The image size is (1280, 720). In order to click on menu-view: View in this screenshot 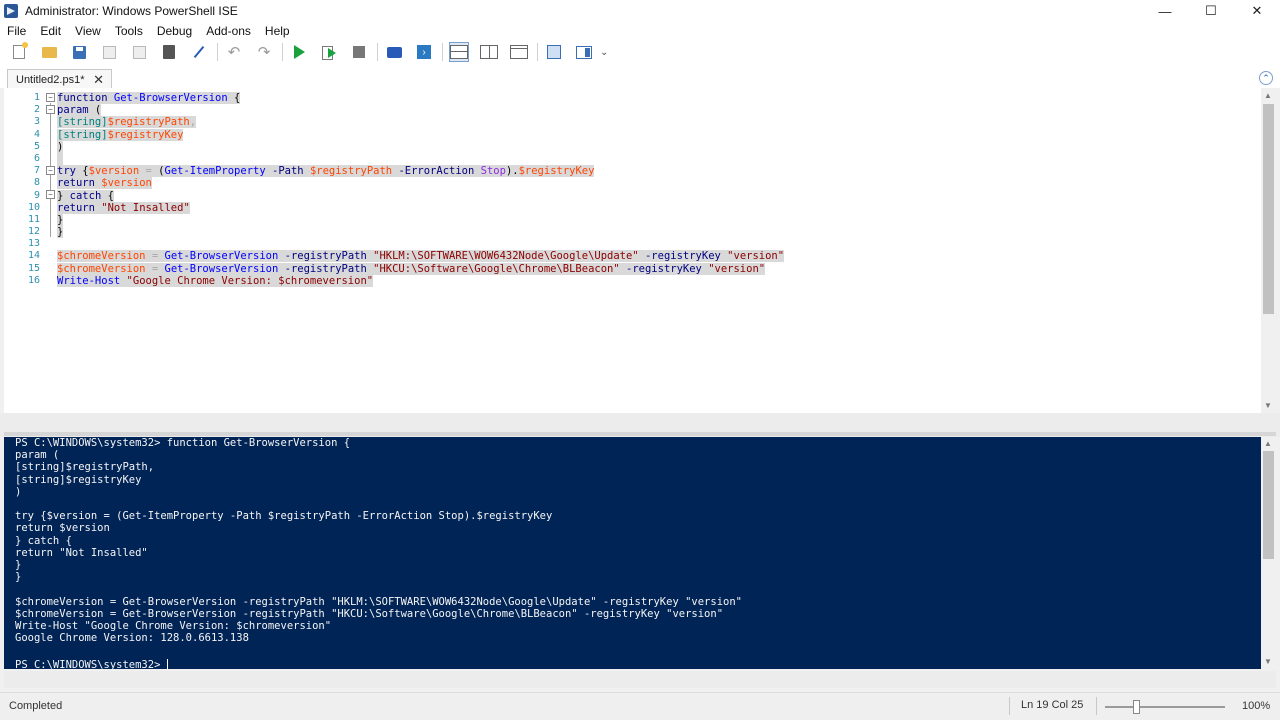, I will do `click(88, 31)`.